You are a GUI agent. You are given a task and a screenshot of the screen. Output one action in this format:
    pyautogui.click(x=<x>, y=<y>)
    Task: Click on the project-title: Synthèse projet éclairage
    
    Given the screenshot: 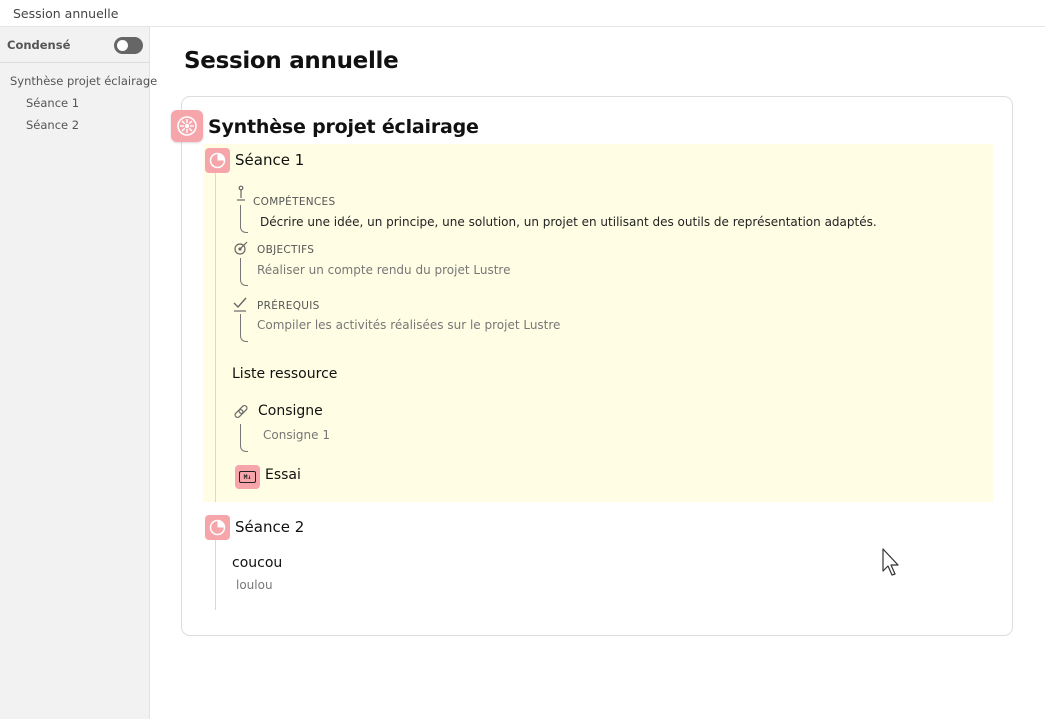 What is the action you would take?
    pyautogui.click(x=343, y=127)
    